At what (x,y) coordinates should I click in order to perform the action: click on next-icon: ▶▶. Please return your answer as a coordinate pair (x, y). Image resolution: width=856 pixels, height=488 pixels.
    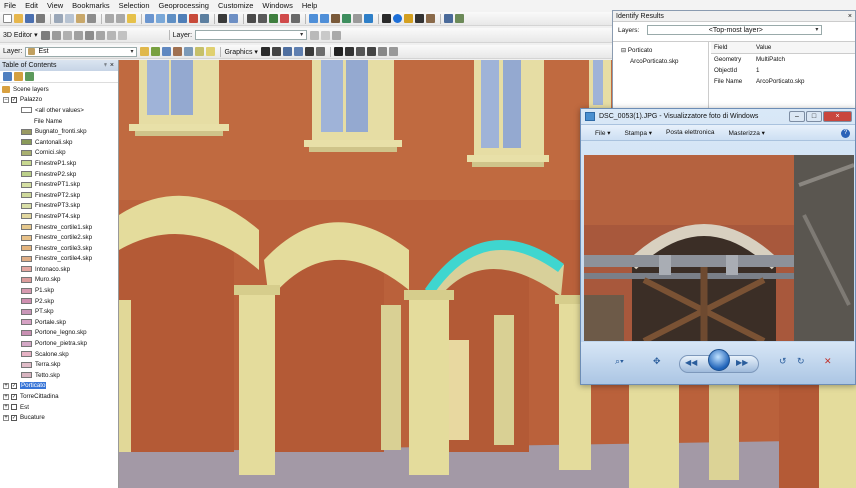
    Looking at the image, I should click on (742, 362).